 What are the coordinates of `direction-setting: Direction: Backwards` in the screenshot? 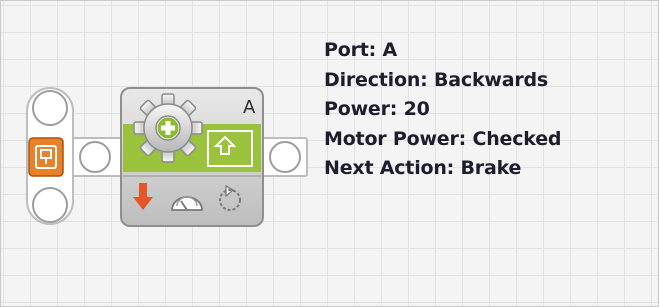 It's located at (436, 79).